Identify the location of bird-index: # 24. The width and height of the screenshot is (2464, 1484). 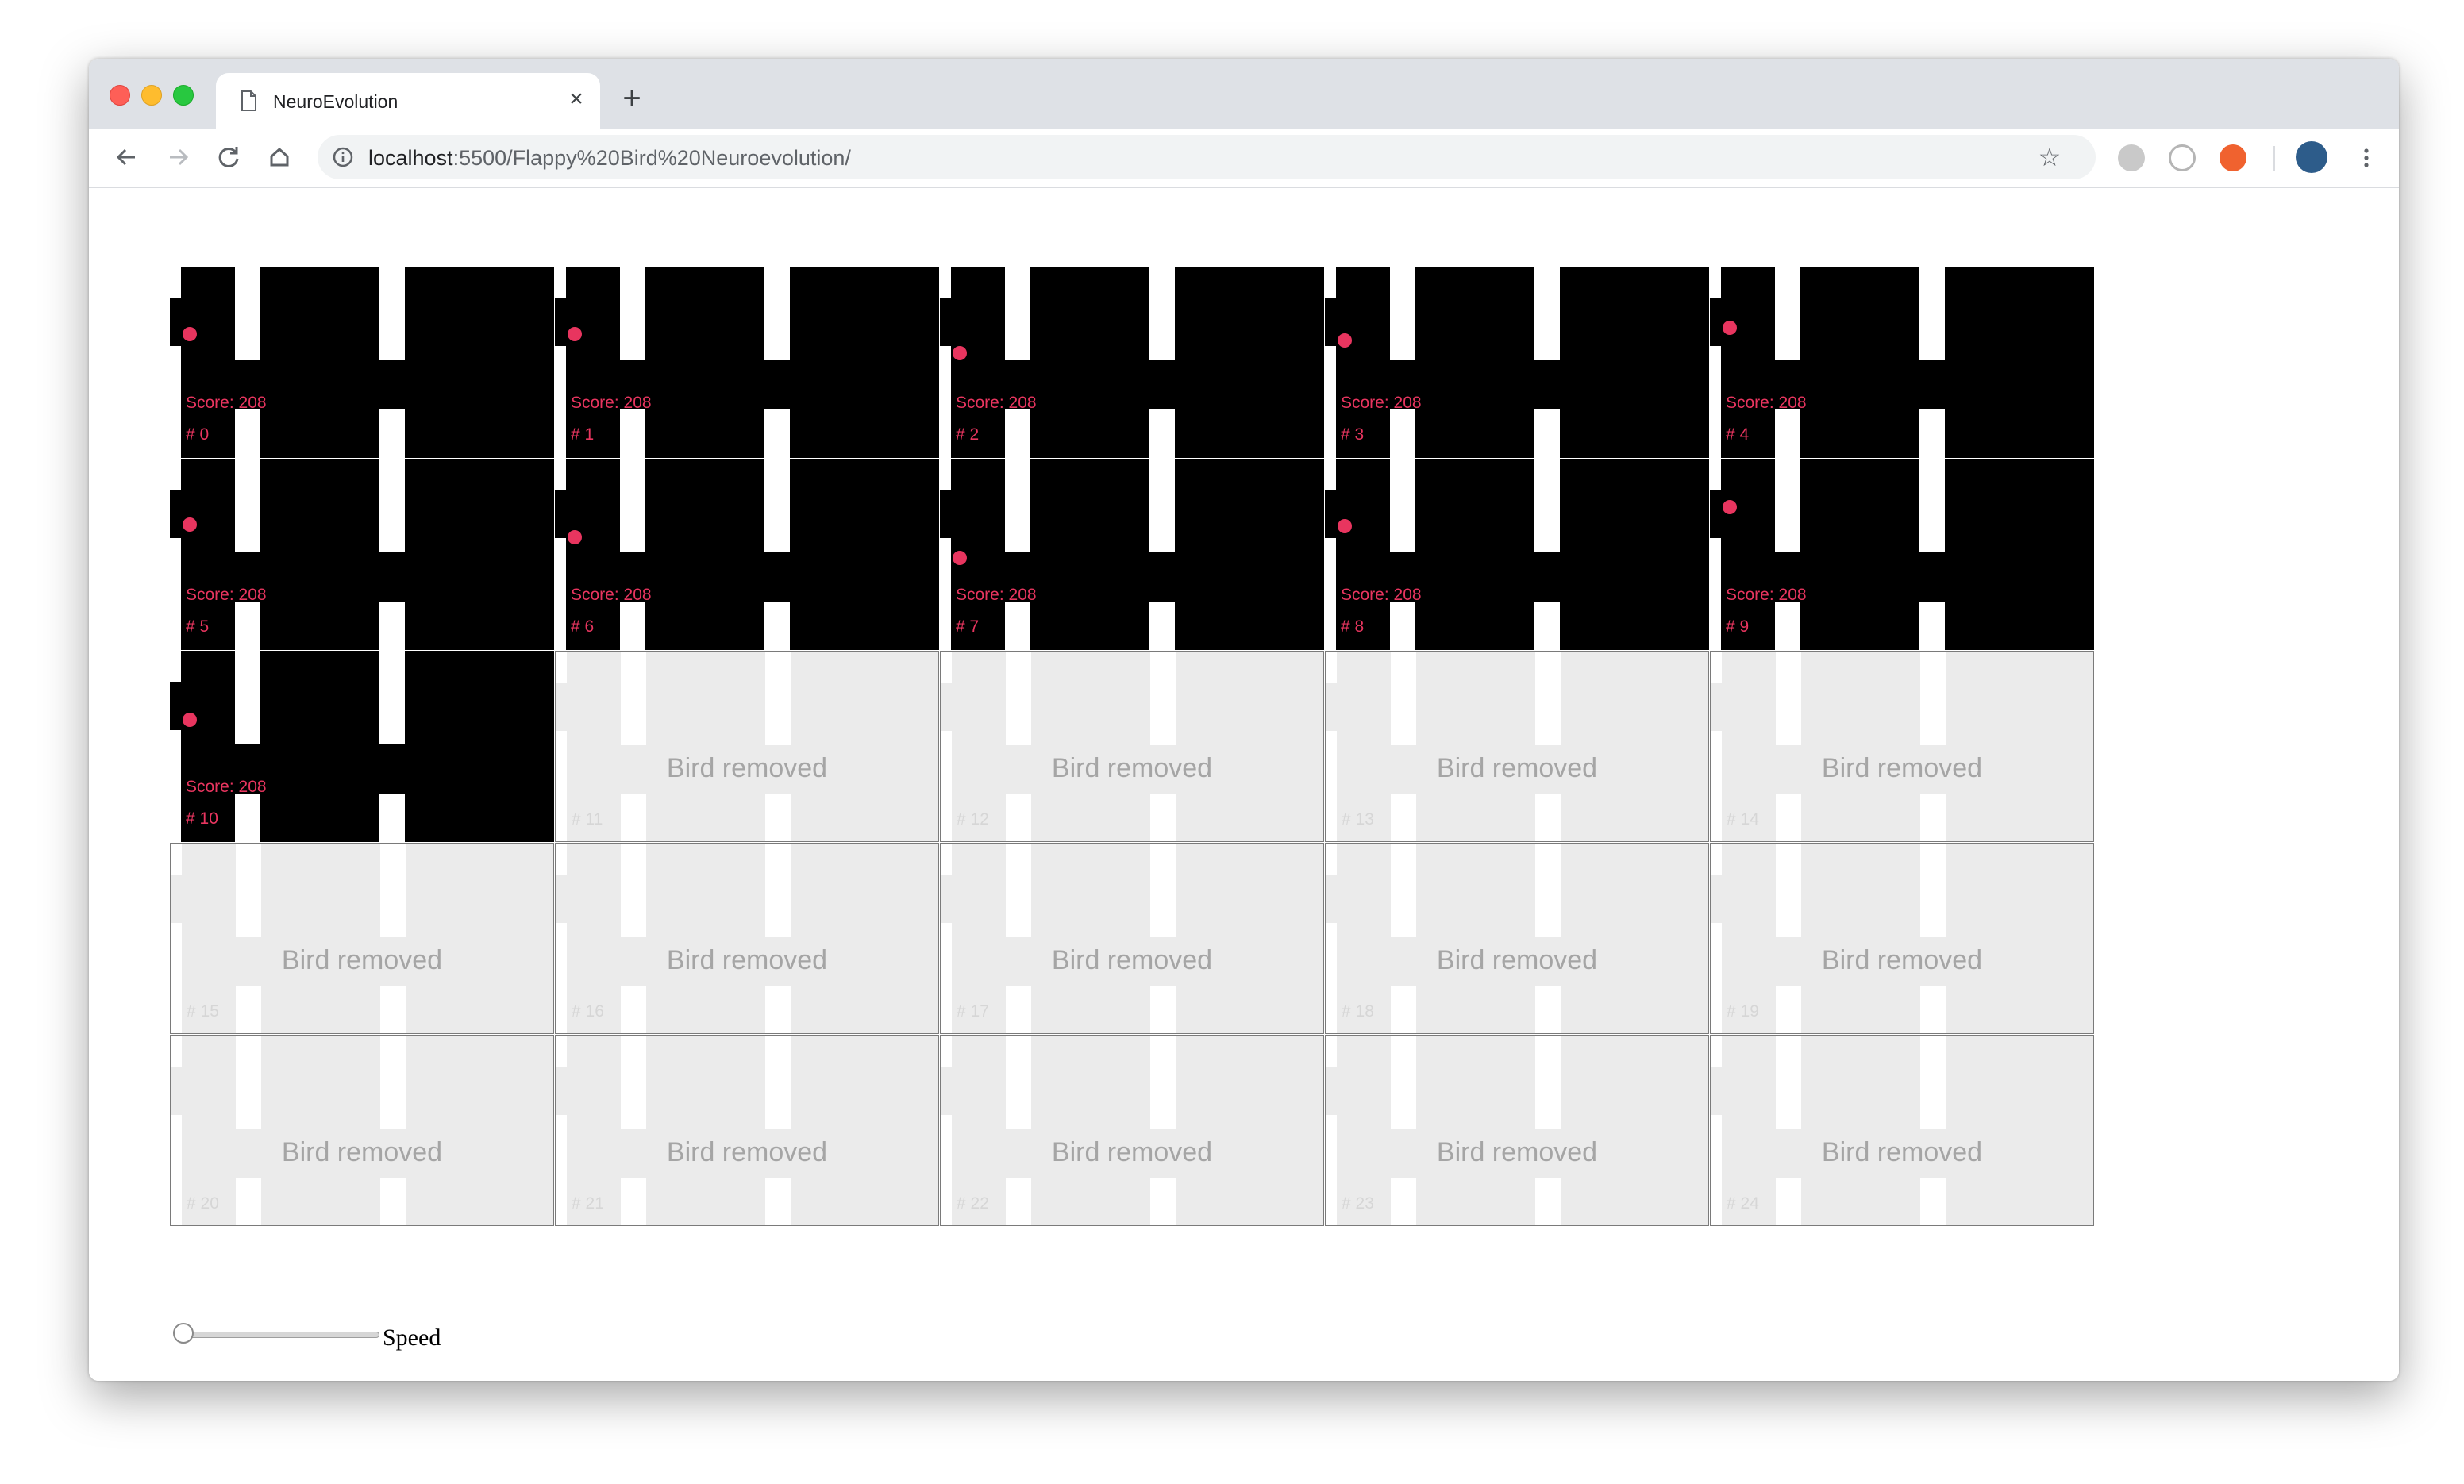
(1743, 1203).